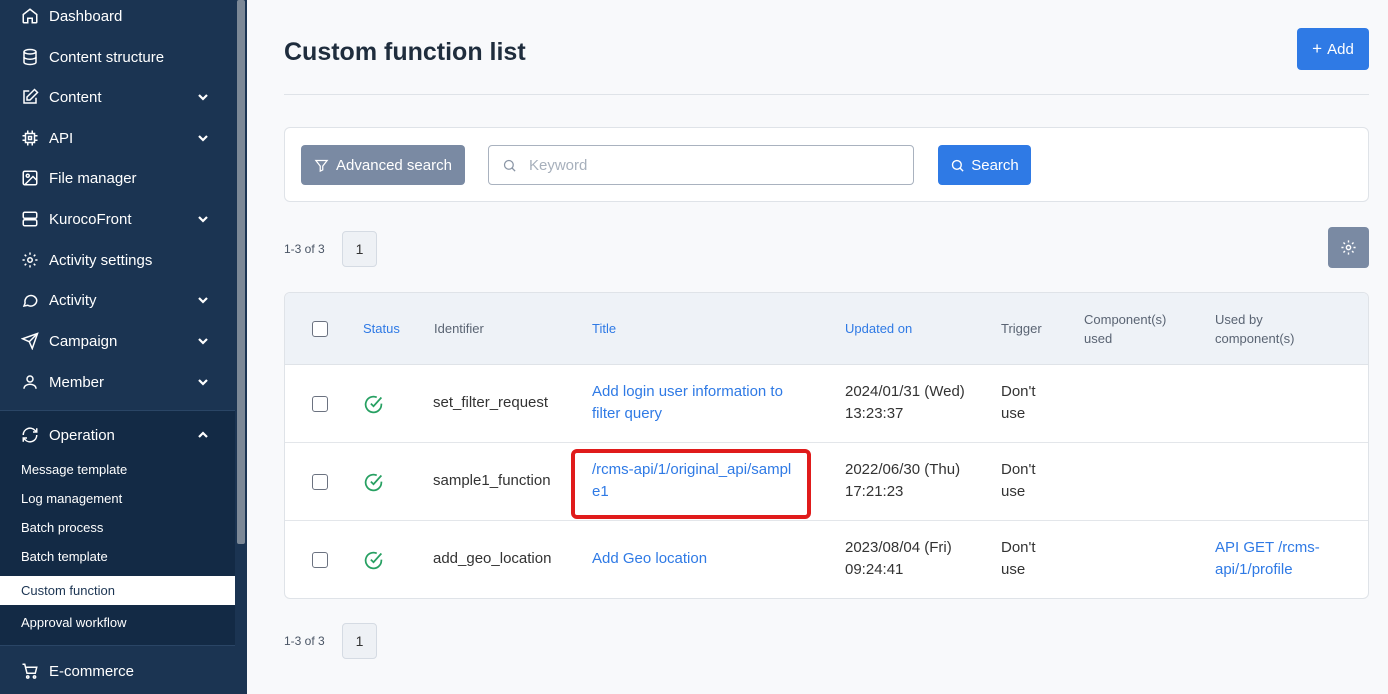 Image resolution: width=1388 pixels, height=694 pixels. I want to click on chip-icon, so click(30, 138).